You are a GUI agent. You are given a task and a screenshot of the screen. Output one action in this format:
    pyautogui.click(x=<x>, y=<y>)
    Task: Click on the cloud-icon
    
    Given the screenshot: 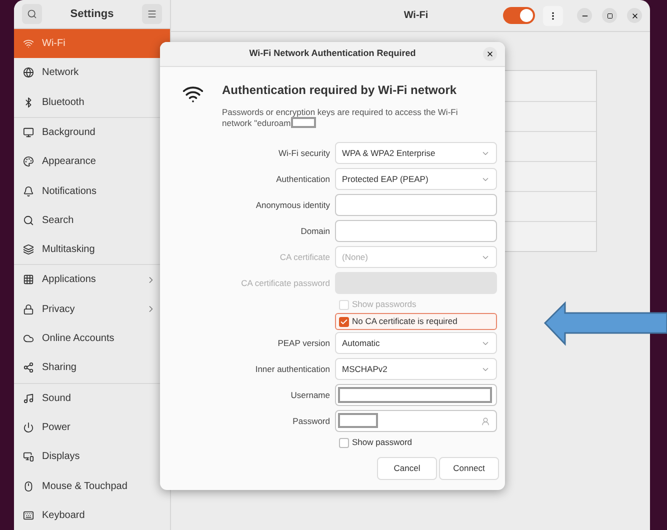 What is the action you would take?
    pyautogui.click(x=28, y=338)
    